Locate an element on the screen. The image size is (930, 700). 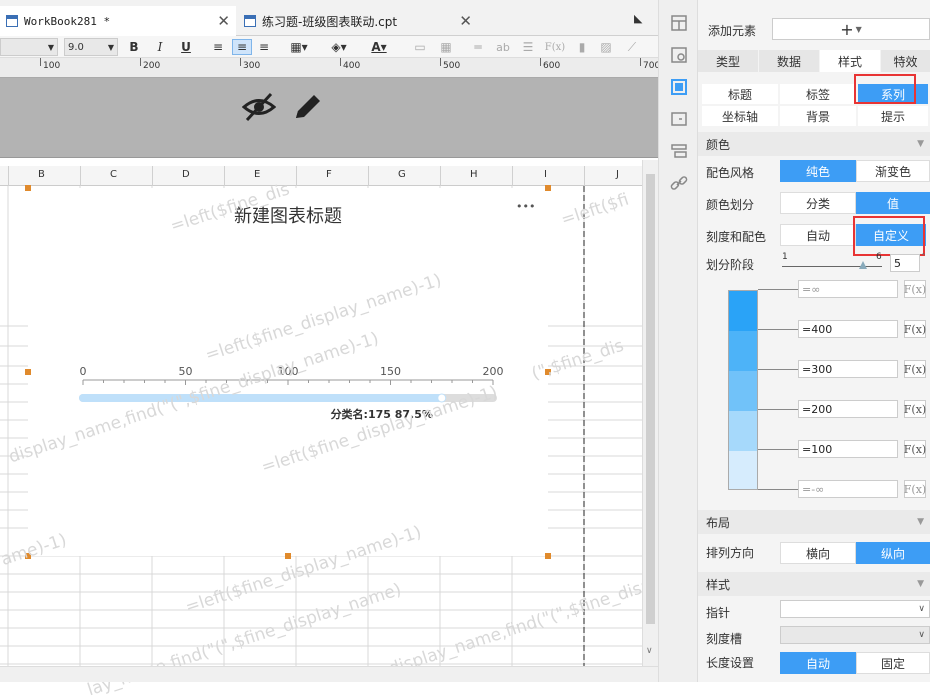
frame-icon is located at coordinates (679, 119).